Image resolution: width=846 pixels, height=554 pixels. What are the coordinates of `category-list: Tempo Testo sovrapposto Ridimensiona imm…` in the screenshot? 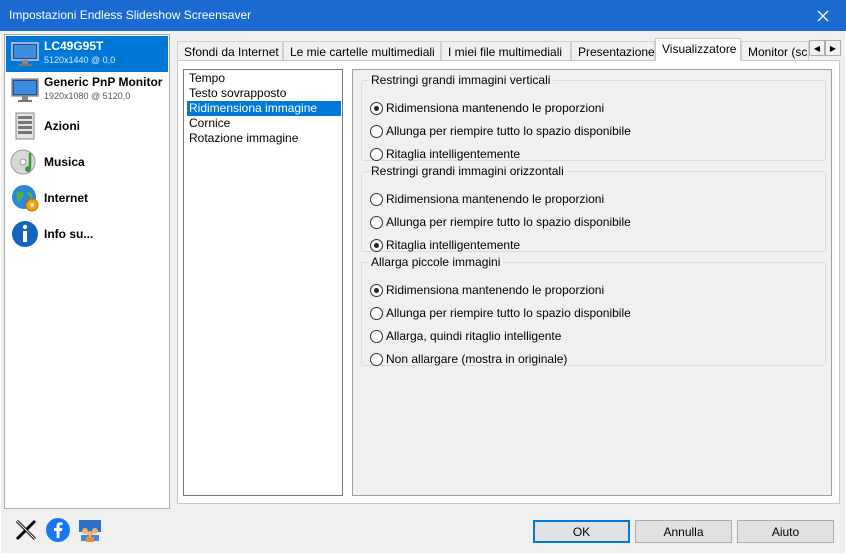 It's located at (263, 282).